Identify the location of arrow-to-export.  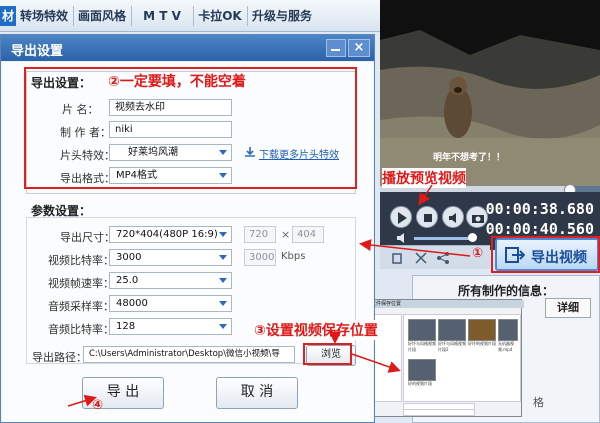
(82, 400).